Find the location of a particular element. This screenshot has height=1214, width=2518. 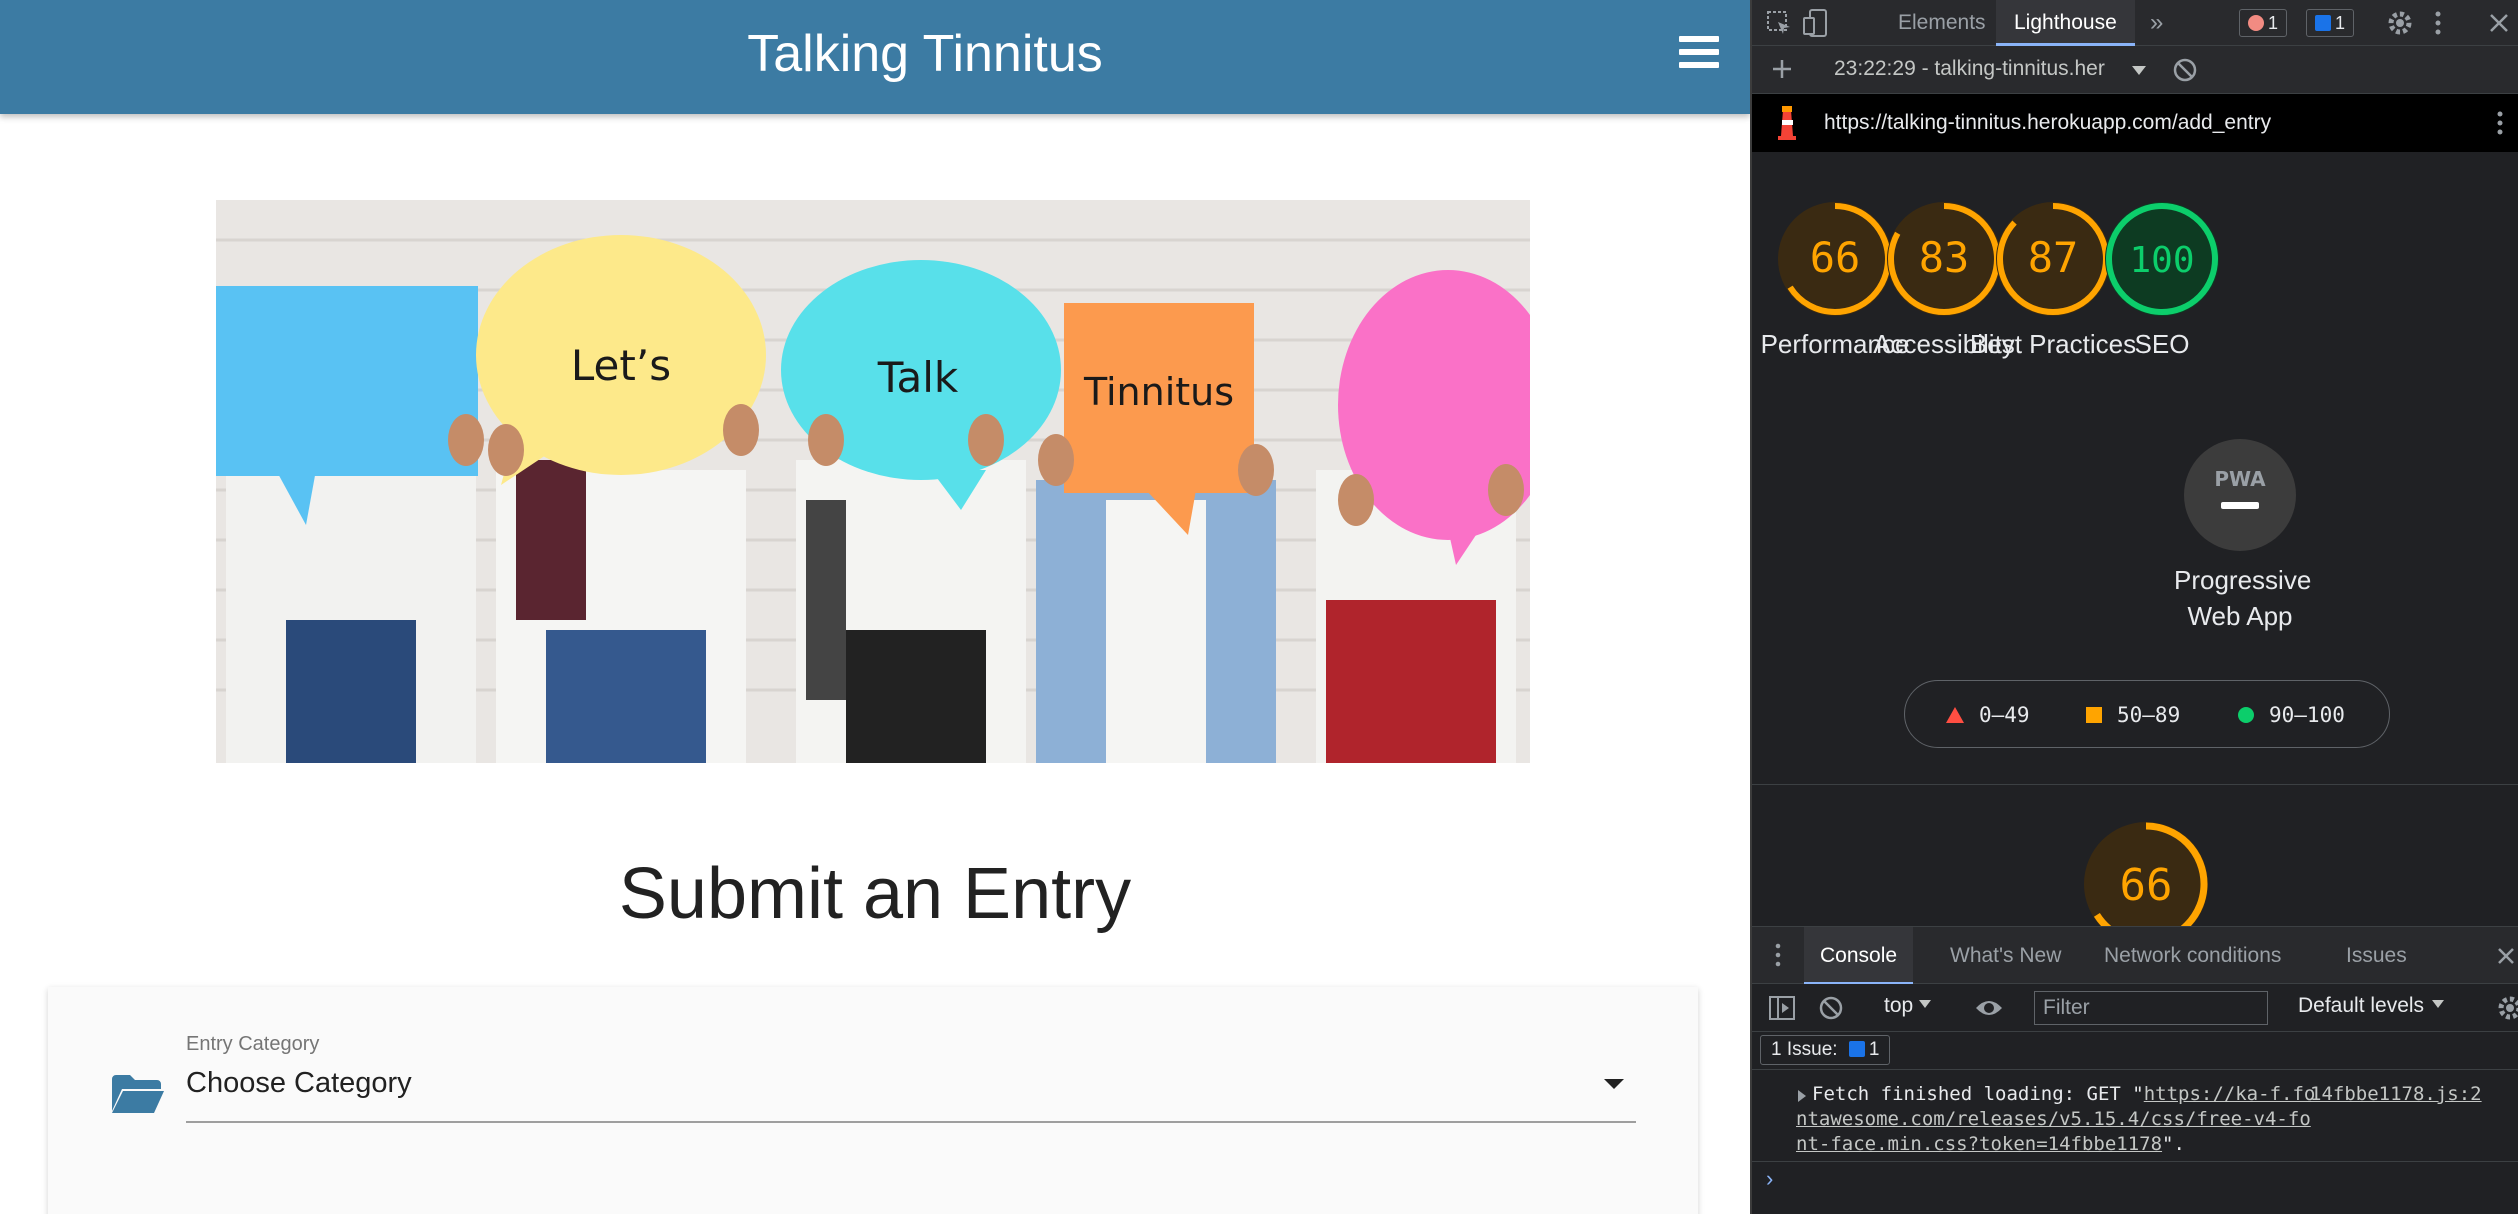

message-icon is located at coordinates (2323, 23).